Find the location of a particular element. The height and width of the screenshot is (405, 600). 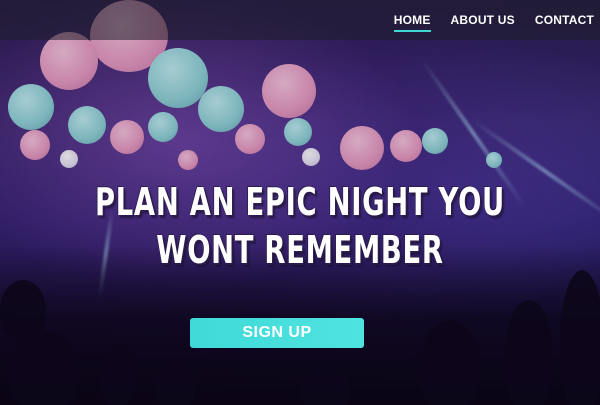

top-navbar: HOME ABOUT US CONTACT is located at coordinates (300, 20).